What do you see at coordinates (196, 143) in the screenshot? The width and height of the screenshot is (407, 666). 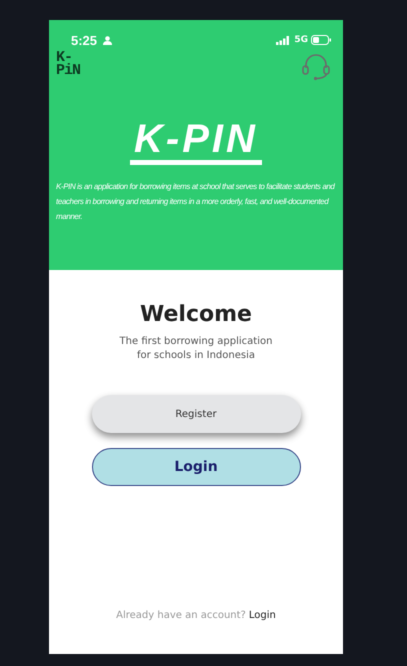 I see `app-title: K-PIN` at bounding box center [196, 143].